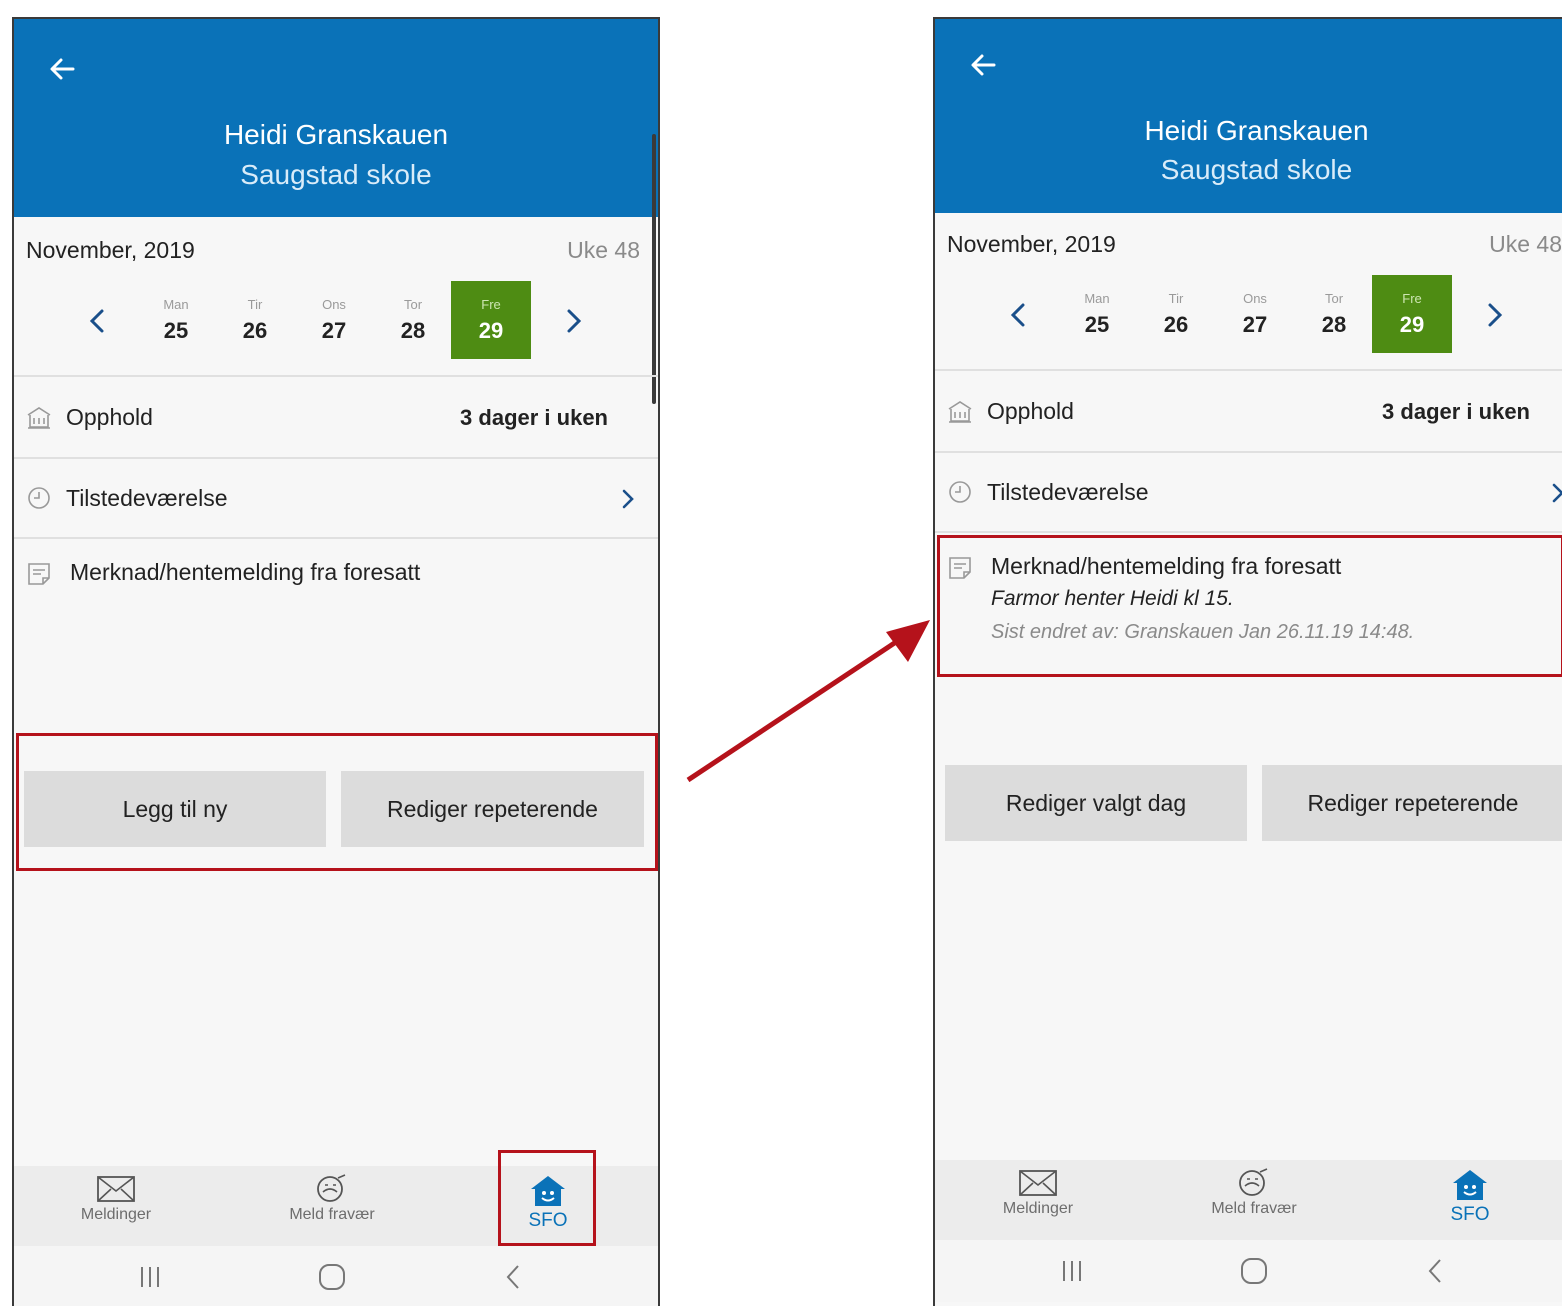  What do you see at coordinates (808, 701) in the screenshot?
I see `transition-arrow-icon` at bounding box center [808, 701].